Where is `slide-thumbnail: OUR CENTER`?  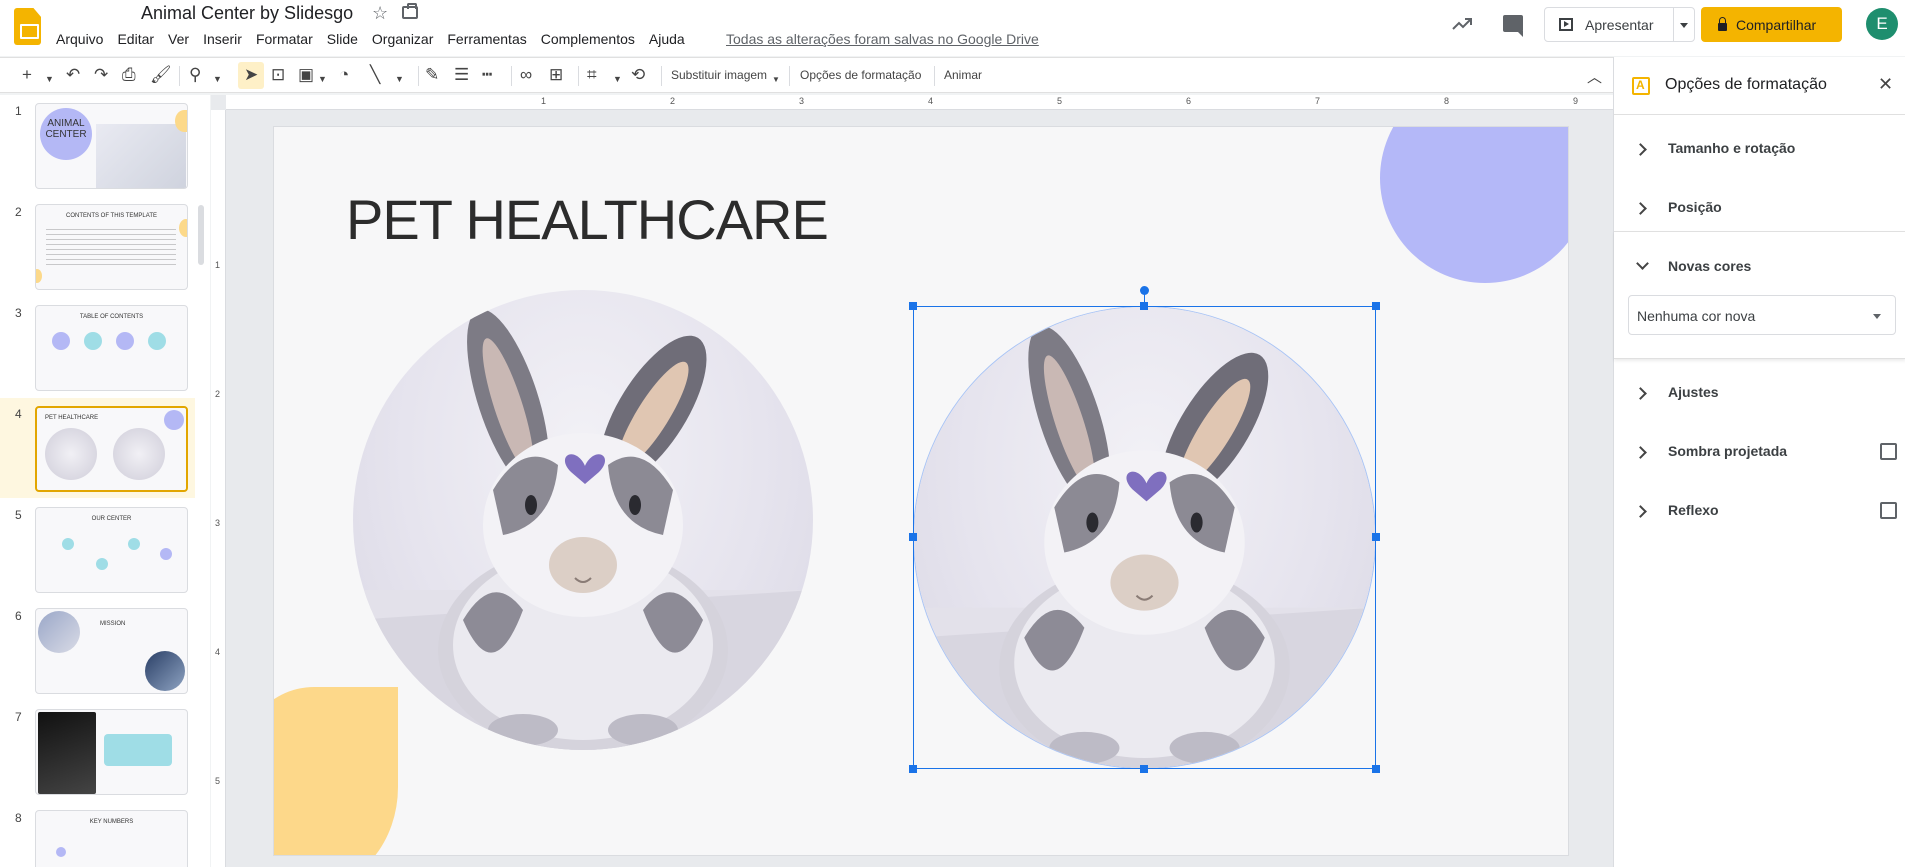
slide-thumbnail: OUR CENTER is located at coordinates (111, 550).